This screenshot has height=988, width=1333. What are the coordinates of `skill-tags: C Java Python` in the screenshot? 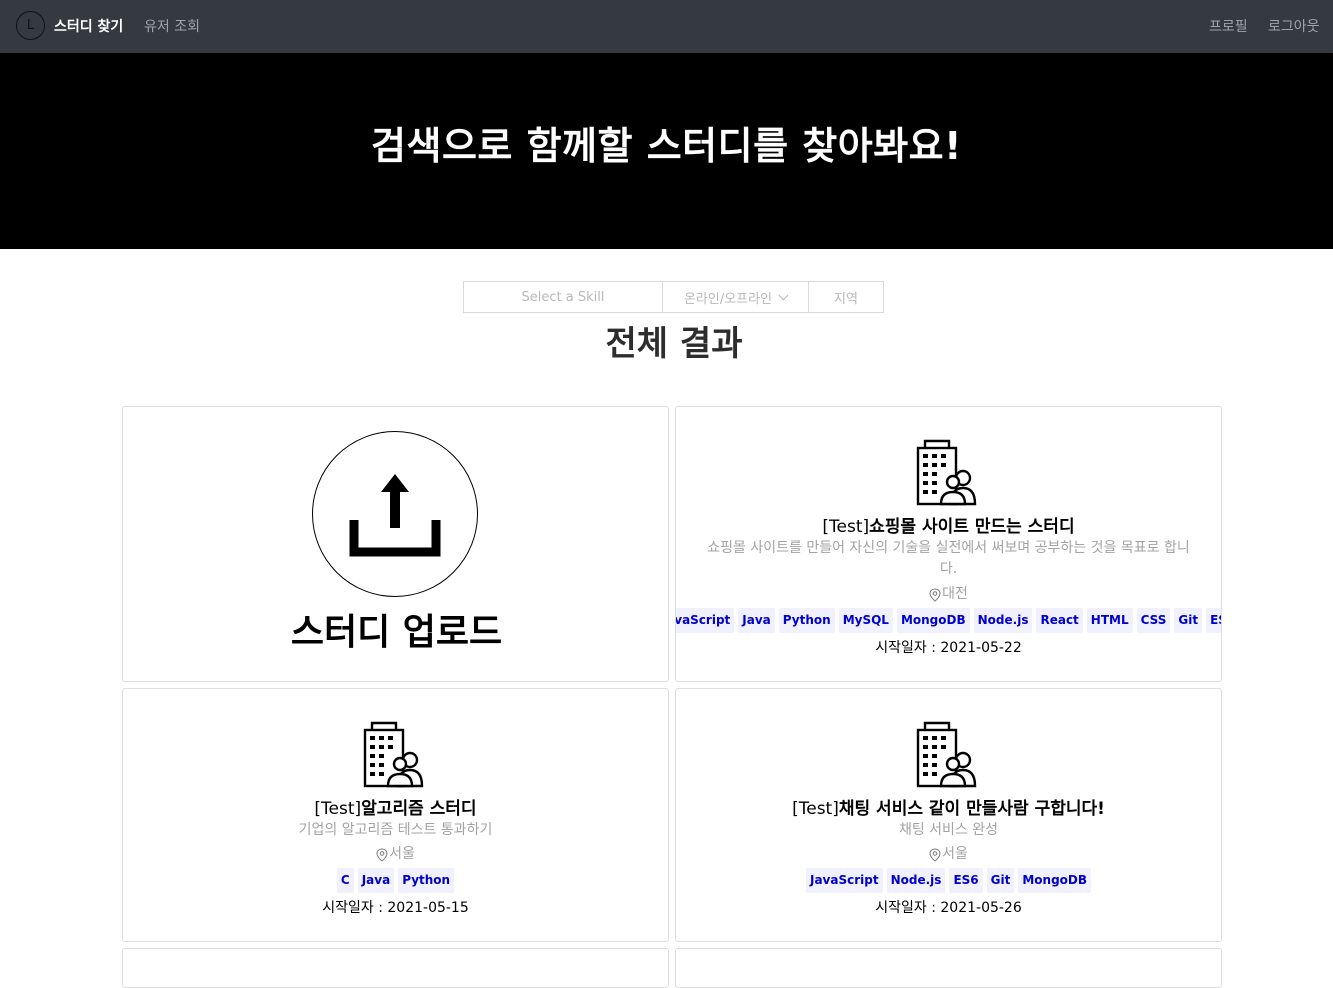 It's located at (395, 880).